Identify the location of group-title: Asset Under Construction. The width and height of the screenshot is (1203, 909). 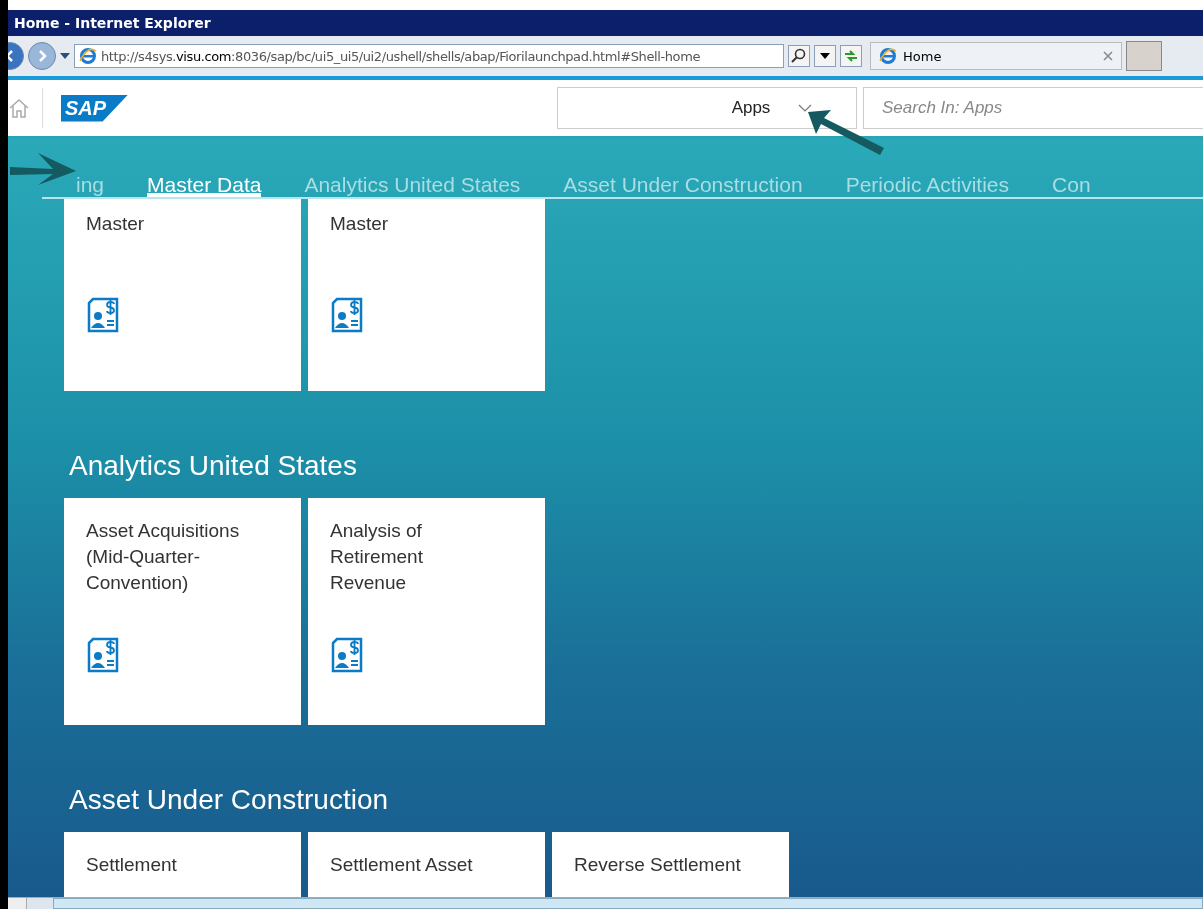
(229, 800).